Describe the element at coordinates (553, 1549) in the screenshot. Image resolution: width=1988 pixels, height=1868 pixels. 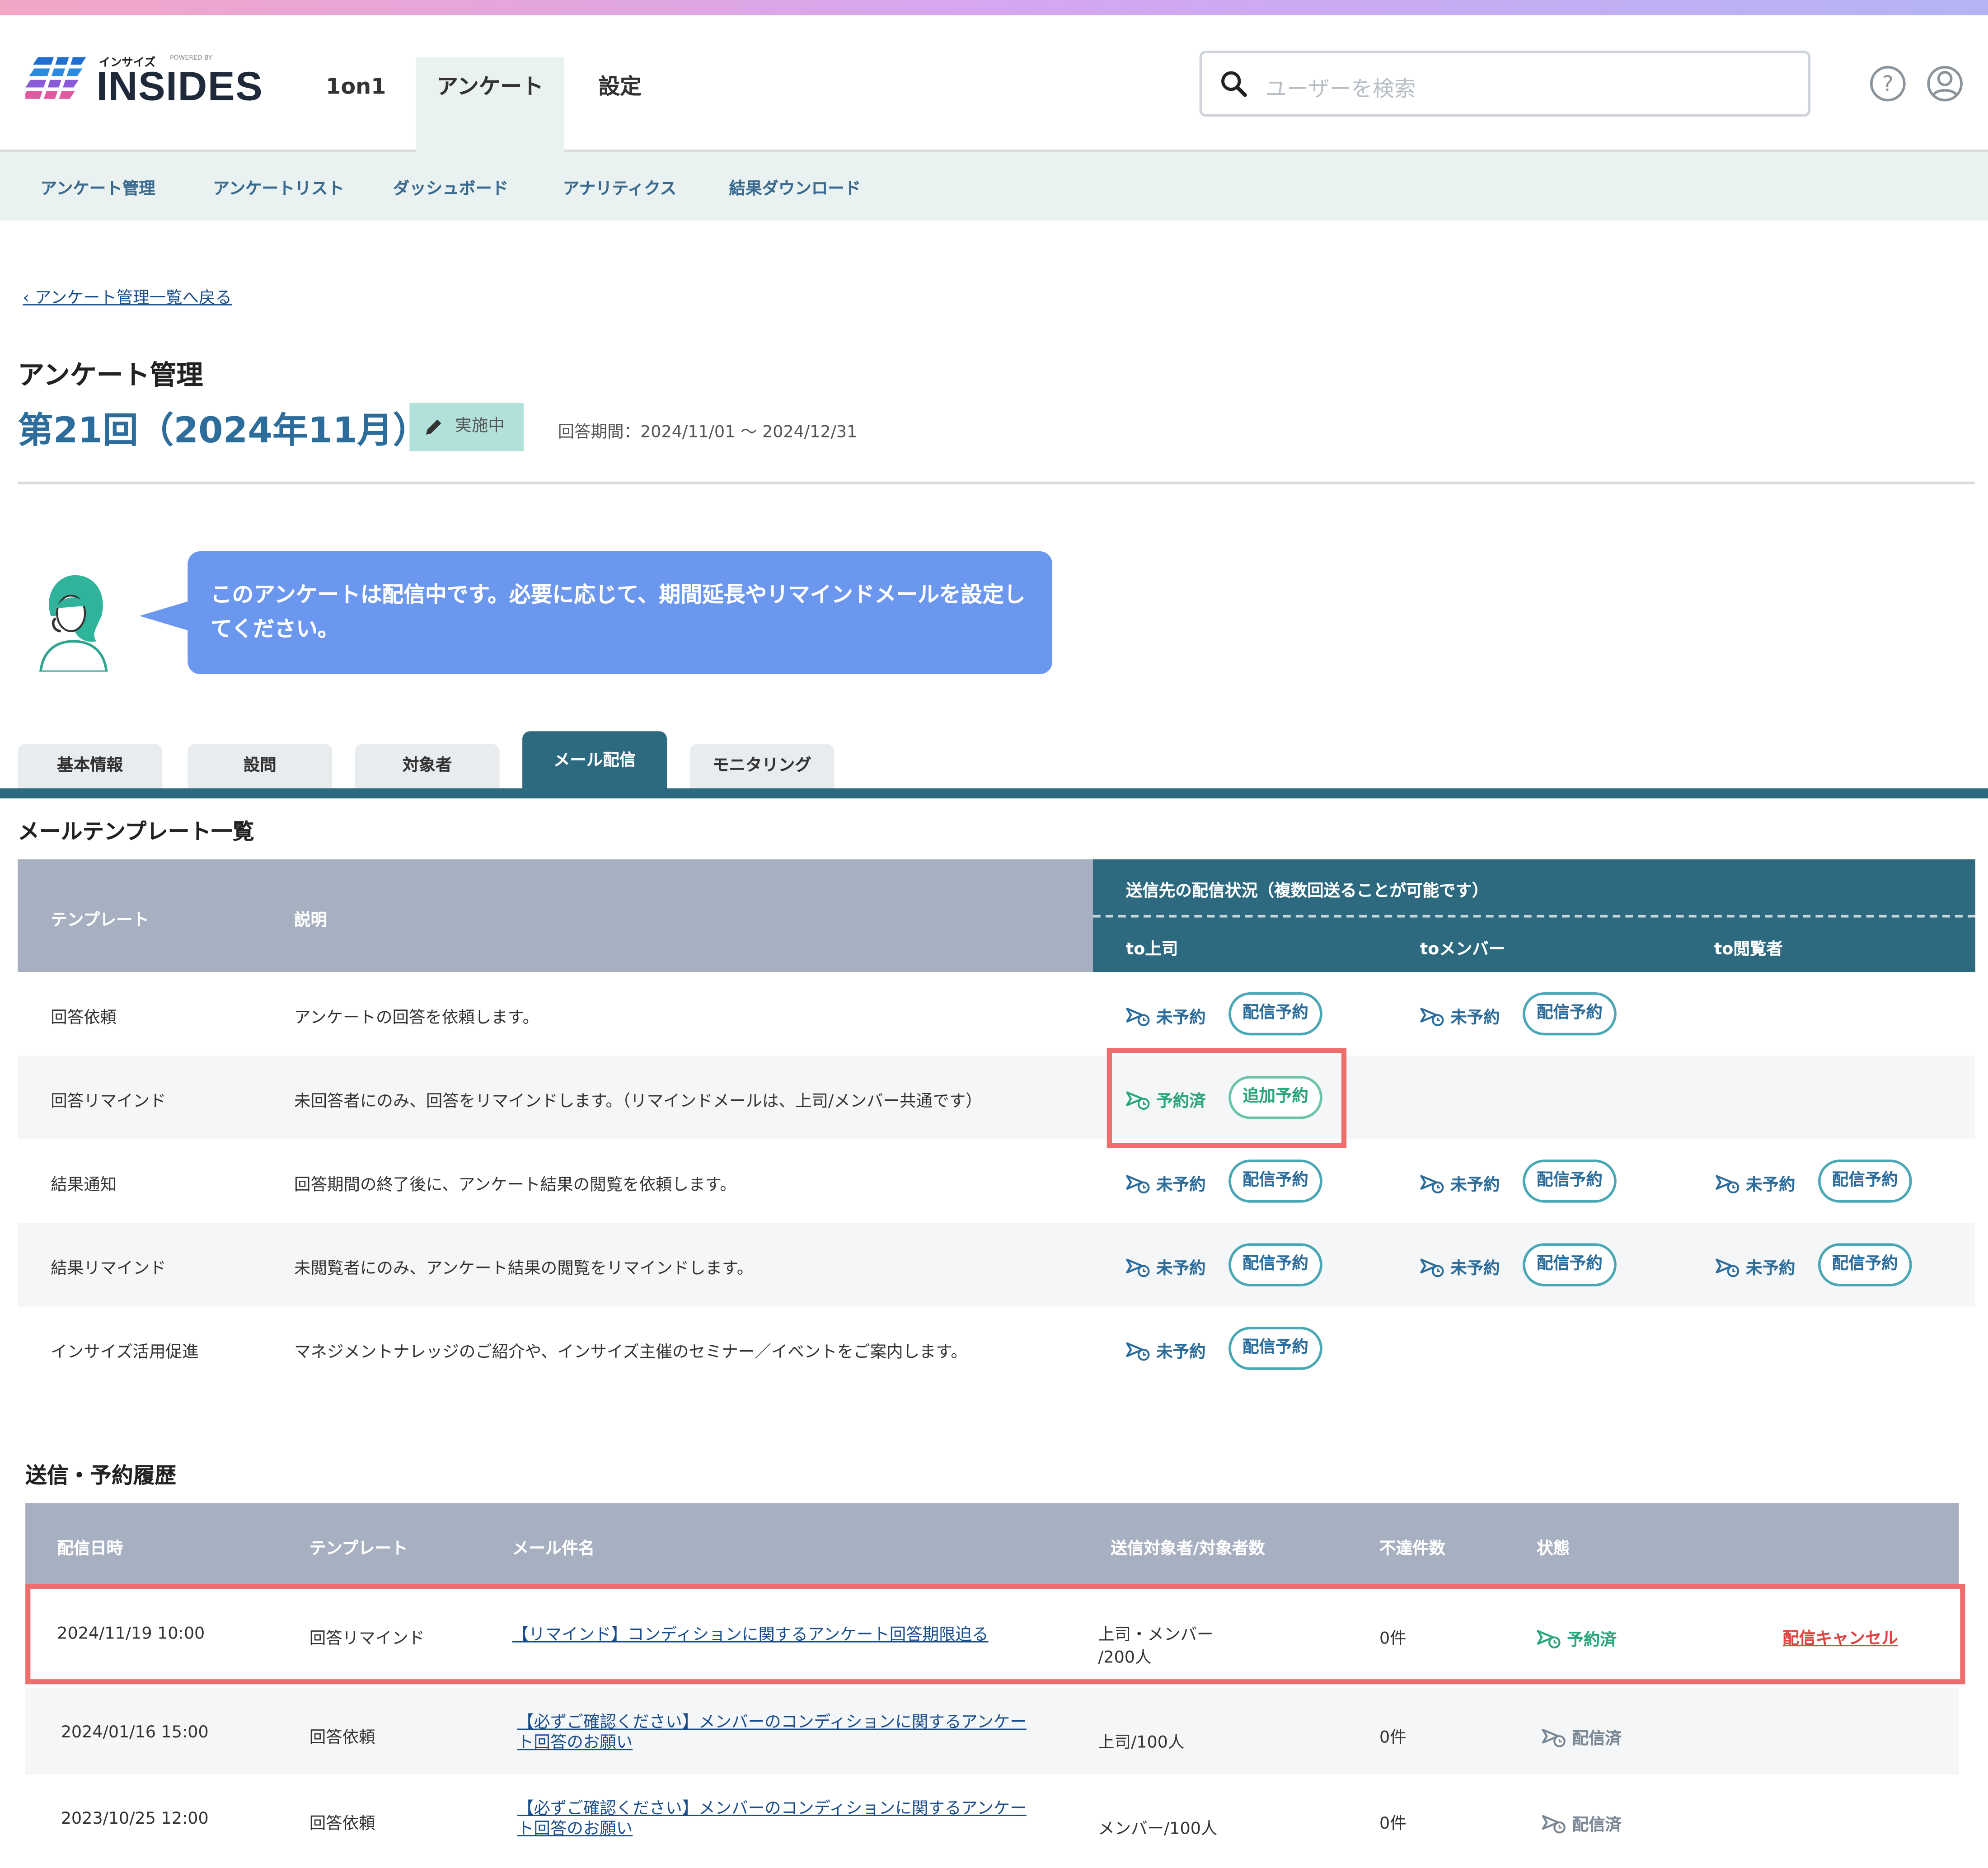
I see `col-subject: メール件名` at that location.